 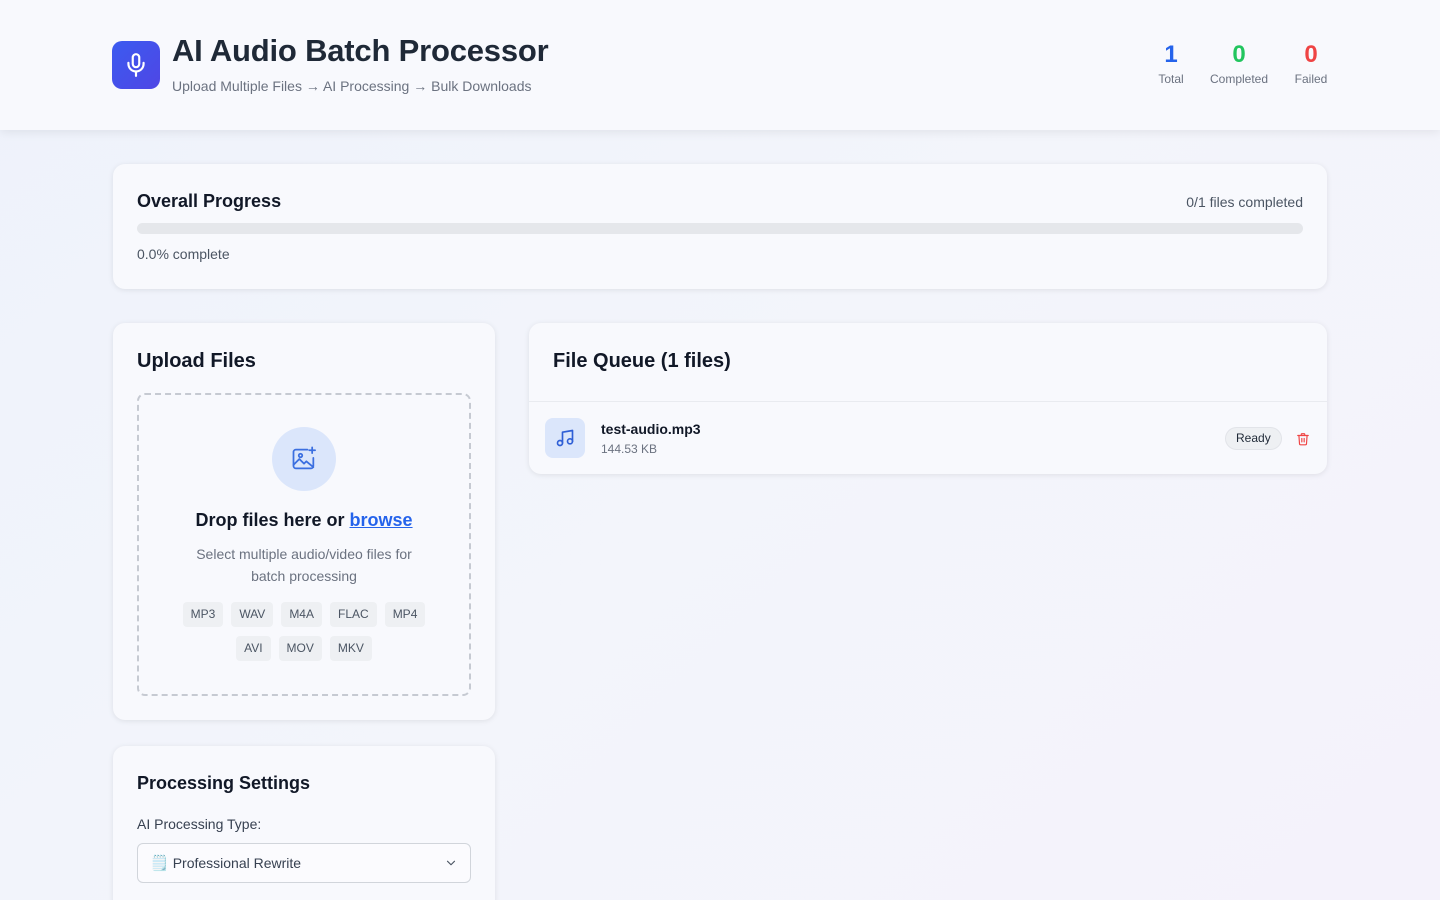 I want to click on stat-total: 1 Total, so click(x=1171, y=63).